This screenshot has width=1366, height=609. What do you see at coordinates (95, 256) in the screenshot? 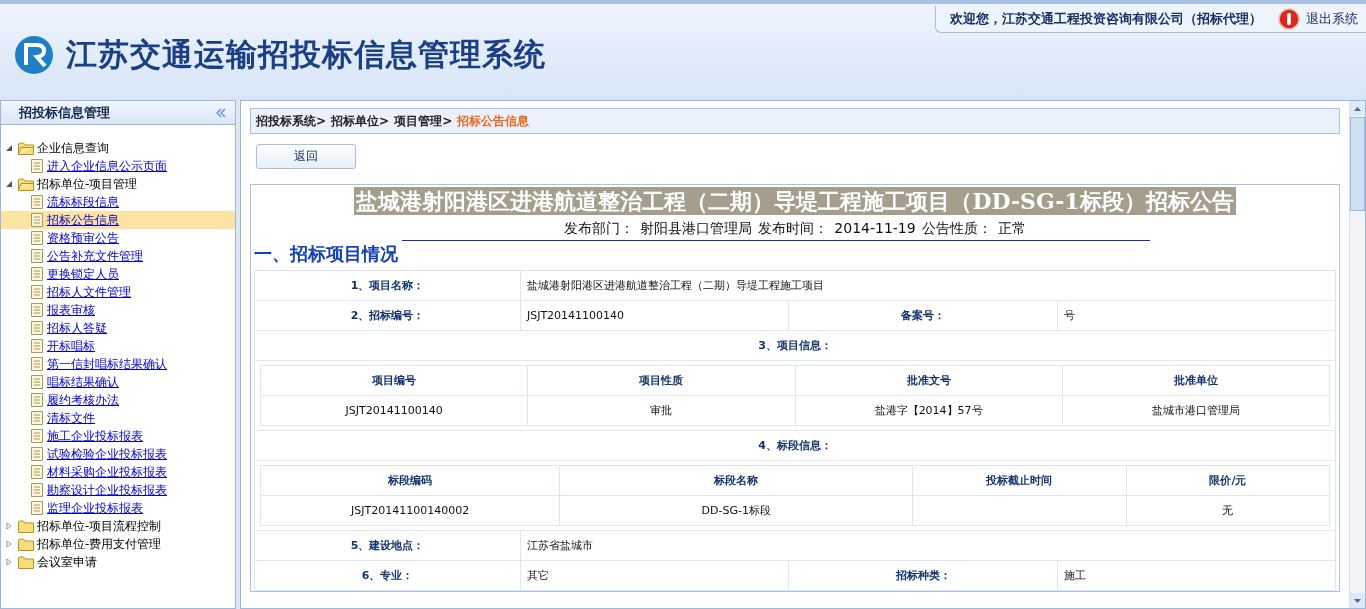
I see `tree-link: 公告补充文件管理` at bounding box center [95, 256].